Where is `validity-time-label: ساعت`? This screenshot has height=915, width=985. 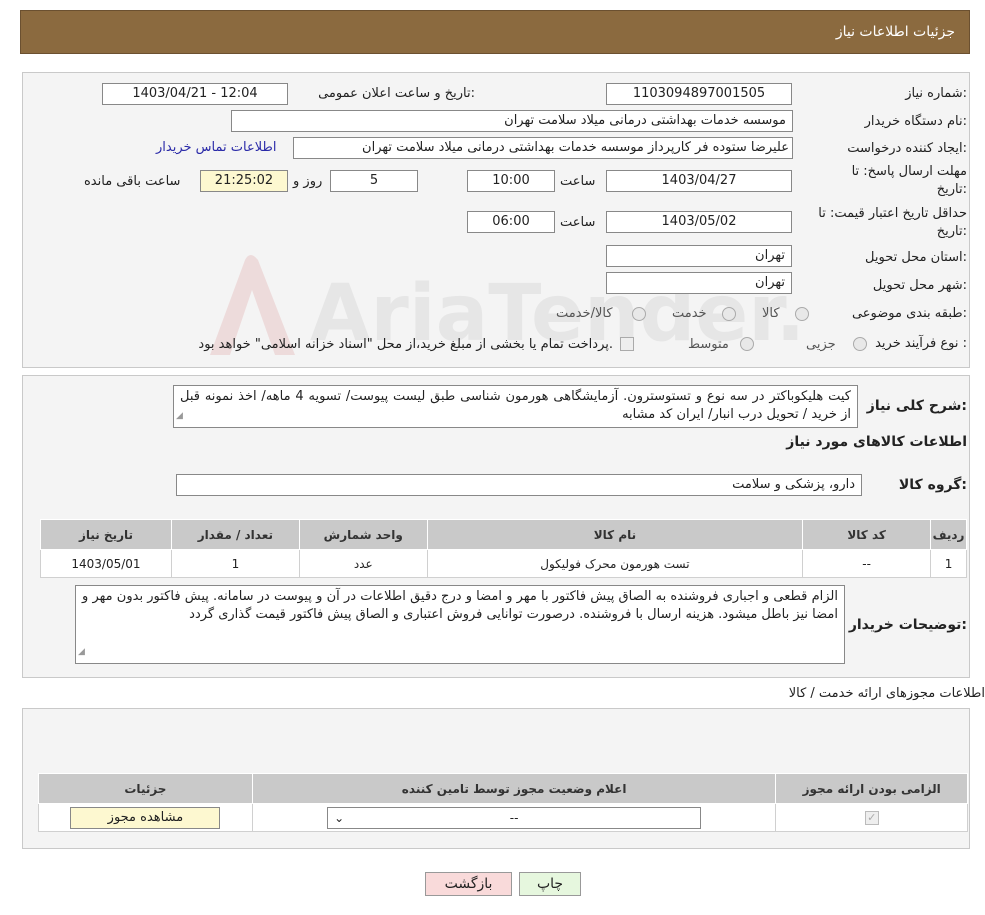
validity-time-label: ساعت is located at coordinates (578, 222).